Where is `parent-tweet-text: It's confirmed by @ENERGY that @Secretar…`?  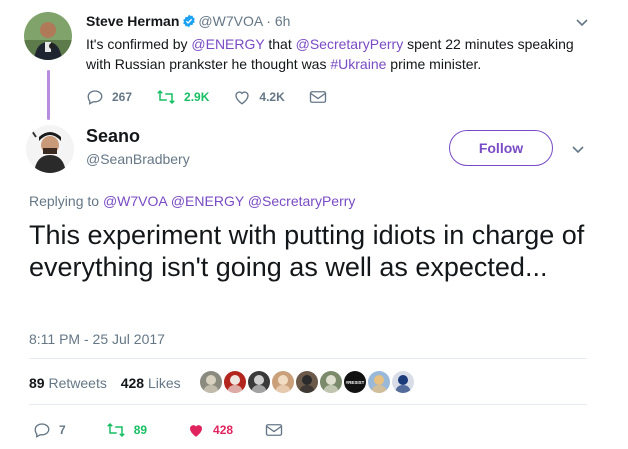
parent-tweet-text: It's confirmed by @ENERGY that @Secretar… is located at coordinates (341, 54).